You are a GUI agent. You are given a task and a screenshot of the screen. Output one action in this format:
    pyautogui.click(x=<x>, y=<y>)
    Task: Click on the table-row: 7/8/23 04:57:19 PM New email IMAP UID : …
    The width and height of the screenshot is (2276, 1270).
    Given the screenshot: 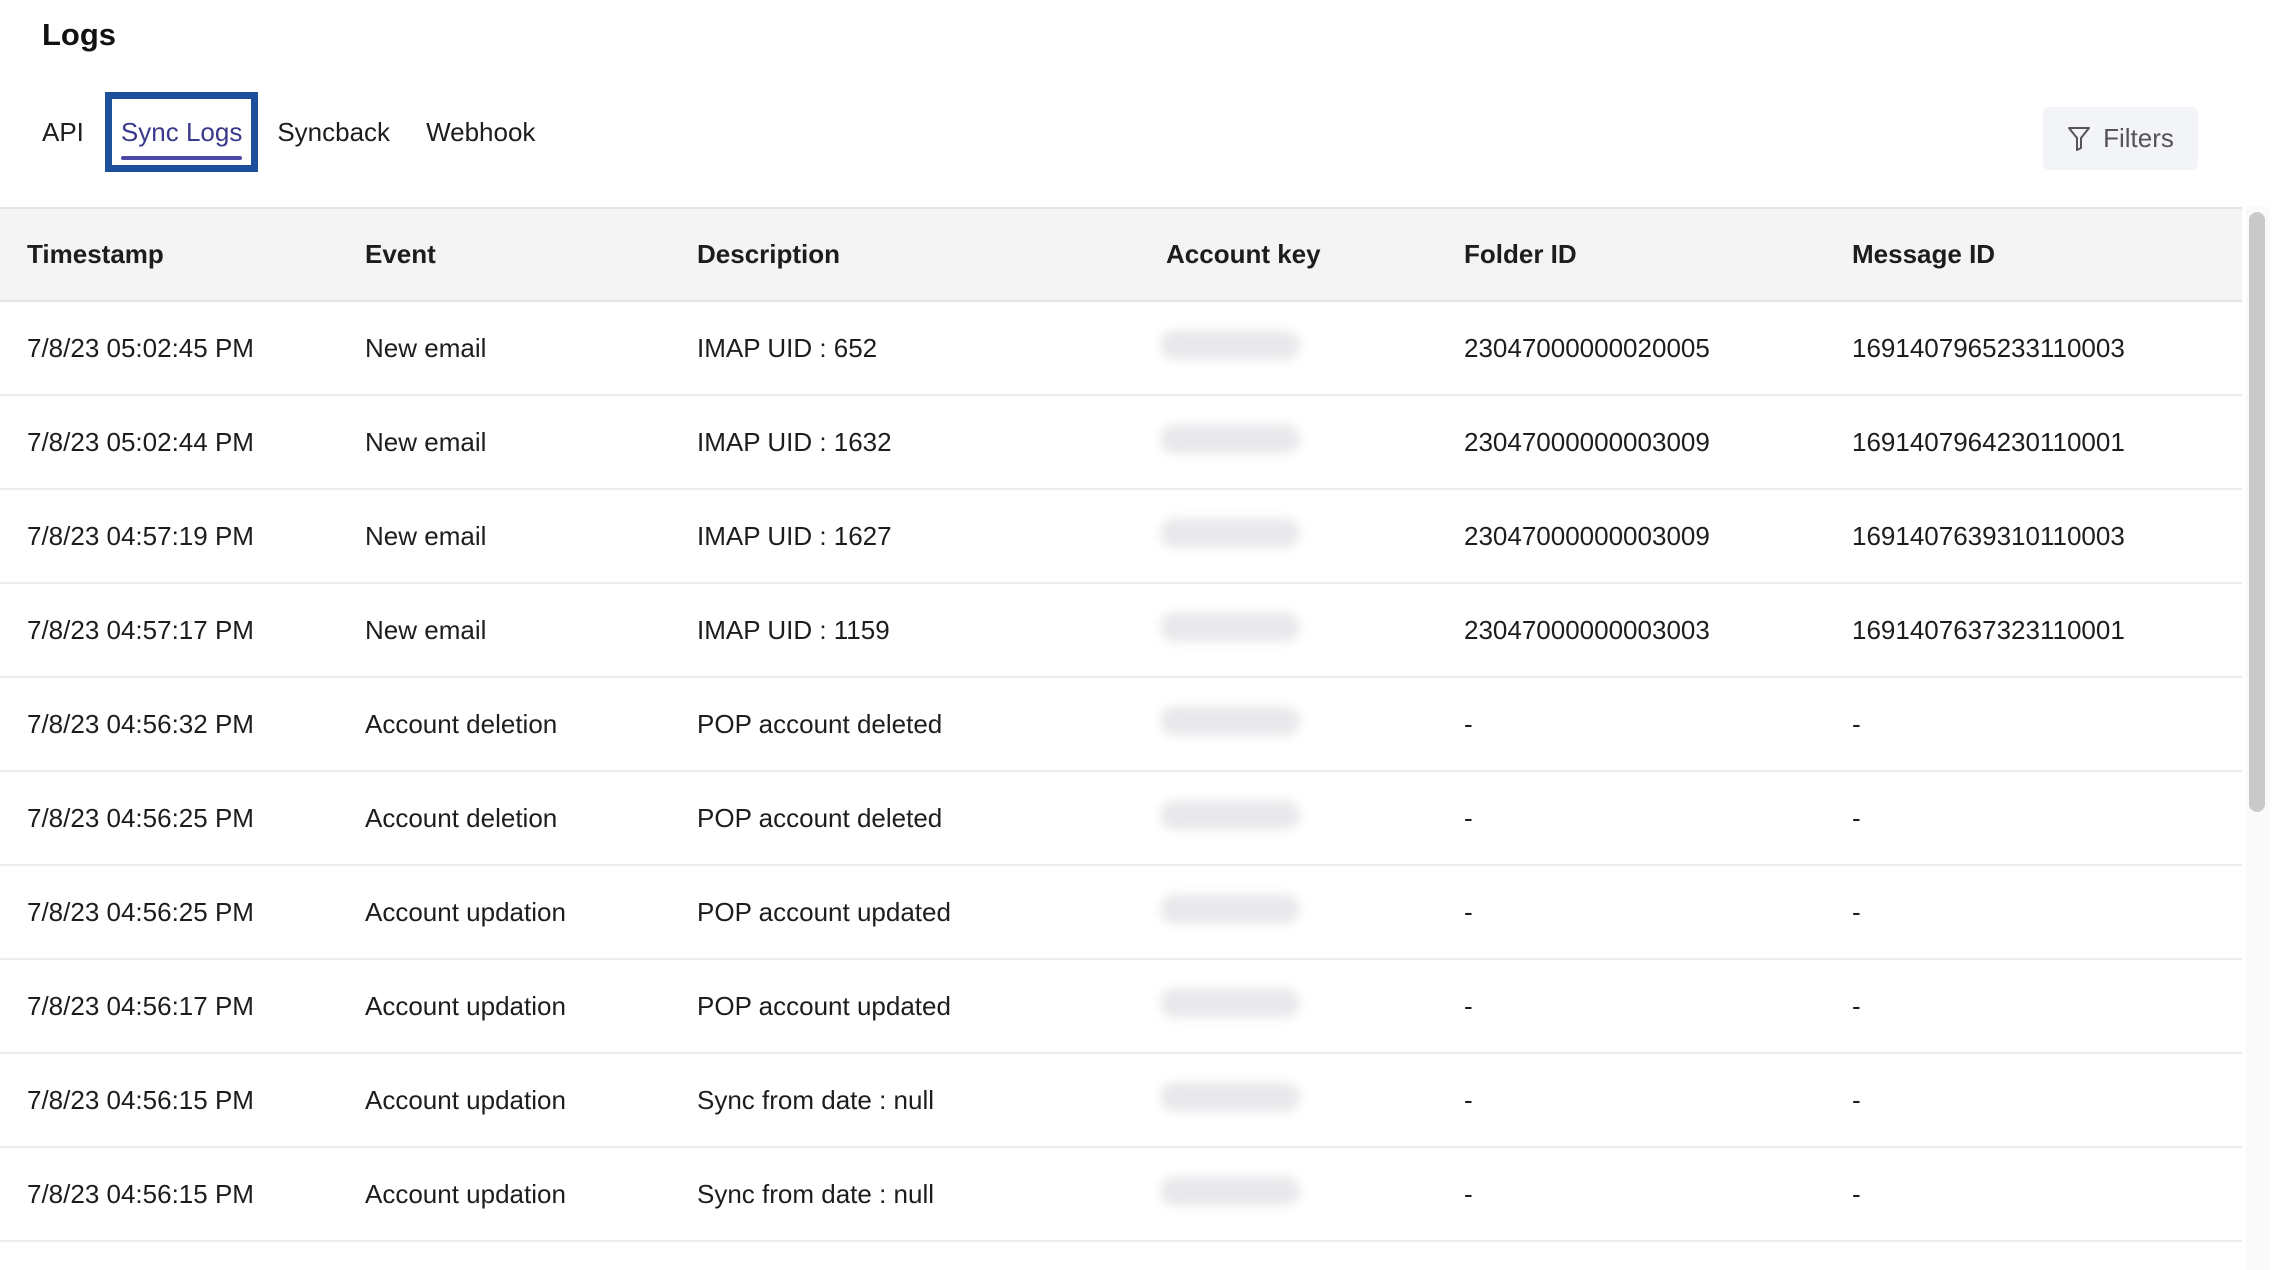 What is the action you would take?
    pyautogui.click(x=1121, y=536)
    